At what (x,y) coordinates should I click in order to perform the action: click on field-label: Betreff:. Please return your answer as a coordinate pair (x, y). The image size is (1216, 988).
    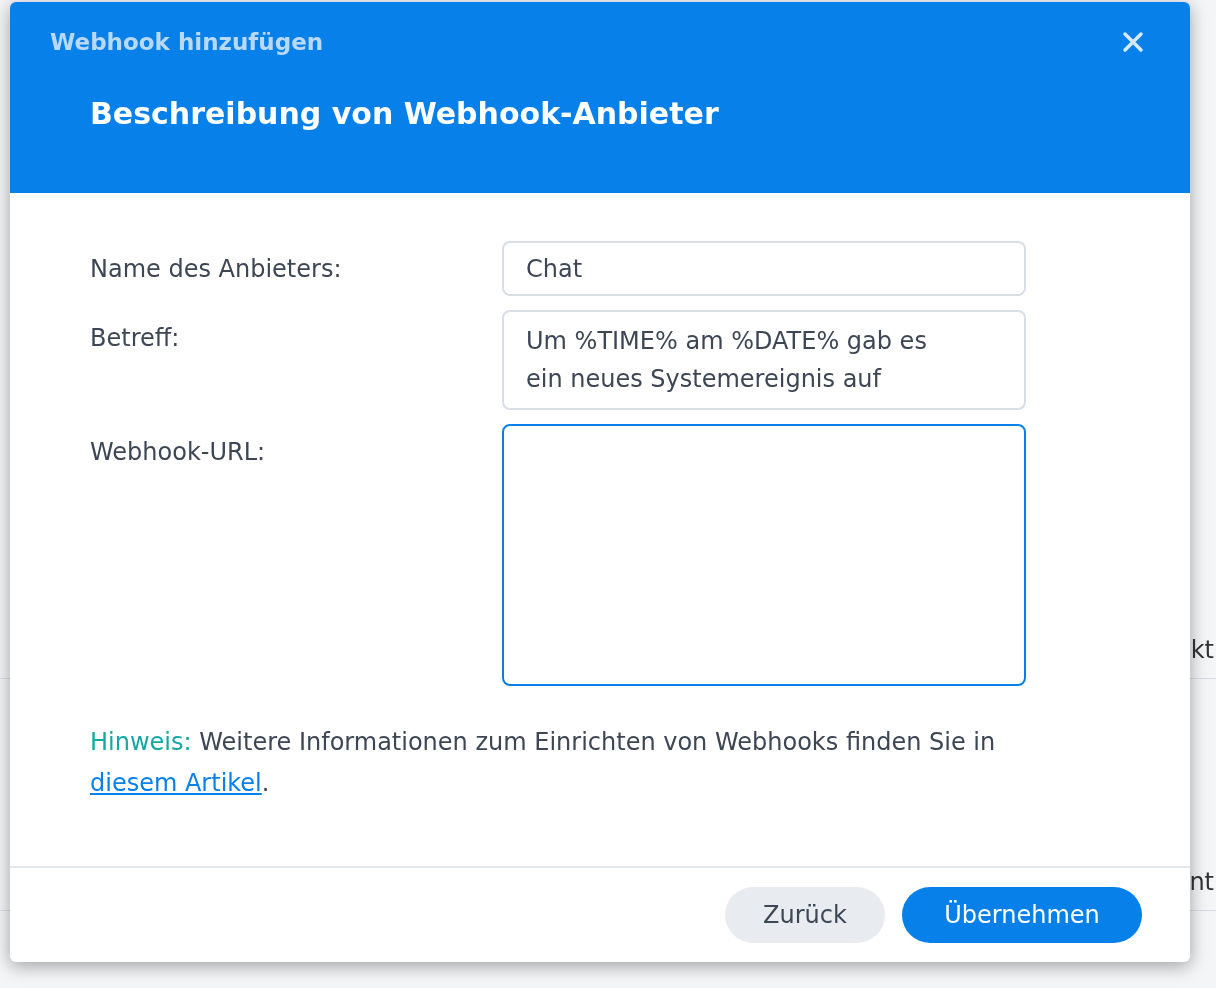
    Looking at the image, I should click on (135, 337).